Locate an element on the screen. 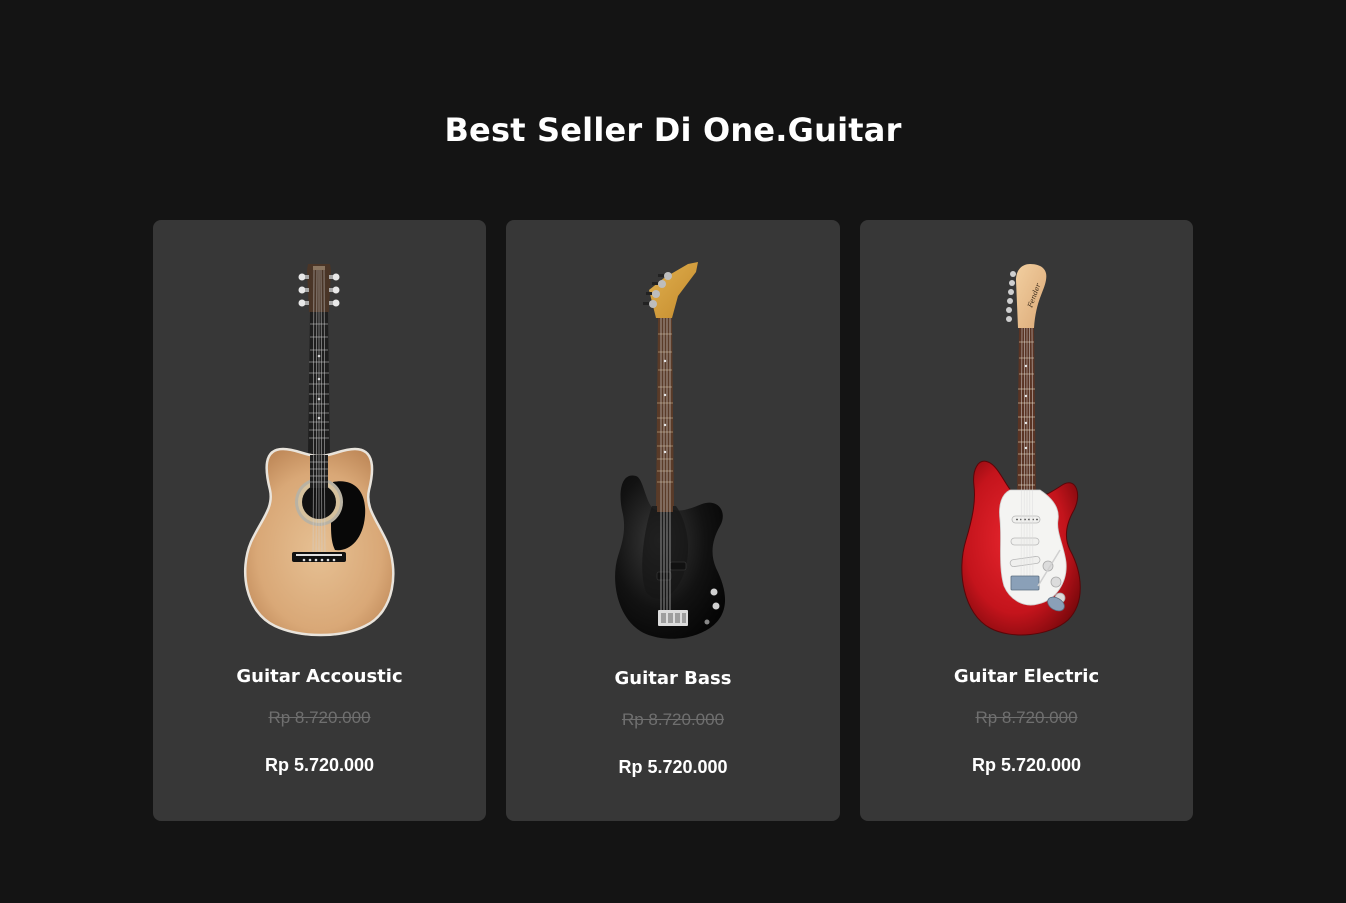 Image resolution: width=1346 pixels, height=903 pixels. product-name: Guitar Electric is located at coordinates (1026, 676).